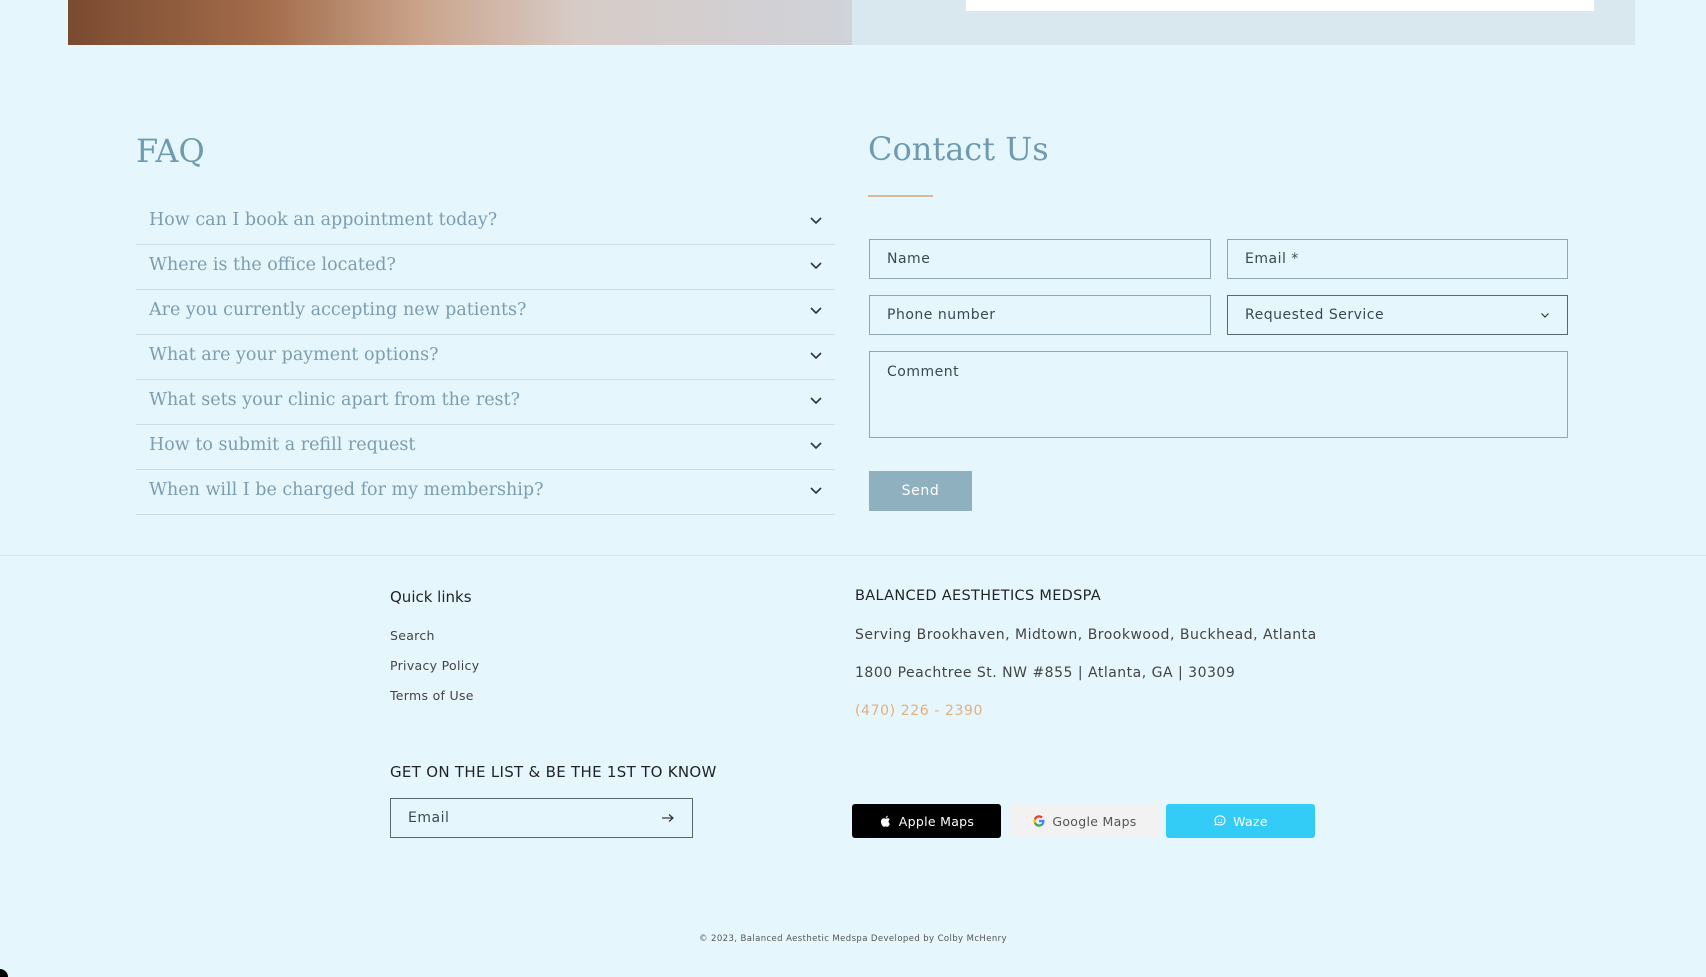 This screenshot has height=977, width=1706. Describe the element at coordinates (432, 695) in the screenshot. I see `footer-link-terms-of-use: Terms of Use` at that location.